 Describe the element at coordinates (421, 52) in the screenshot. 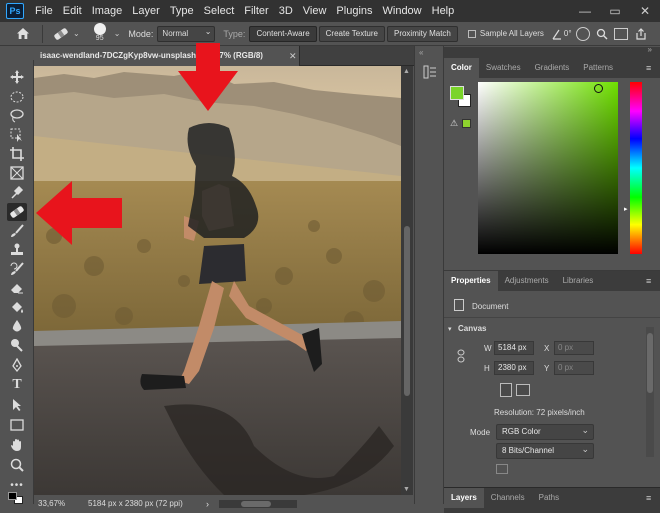

I see `collapse-arrows-icon: «` at that location.